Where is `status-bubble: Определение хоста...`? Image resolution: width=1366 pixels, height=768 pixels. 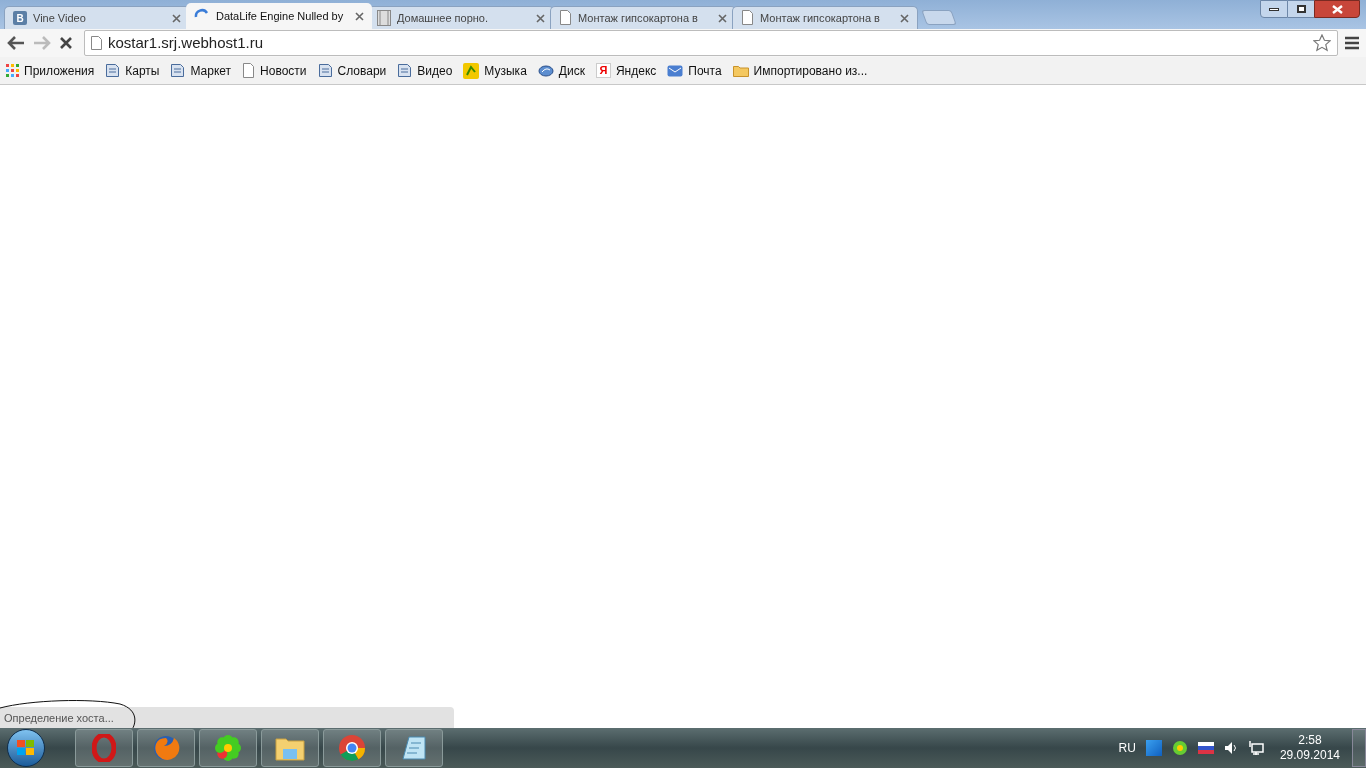 status-bubble: Определение хоста... is located at coordinates (227, 718).